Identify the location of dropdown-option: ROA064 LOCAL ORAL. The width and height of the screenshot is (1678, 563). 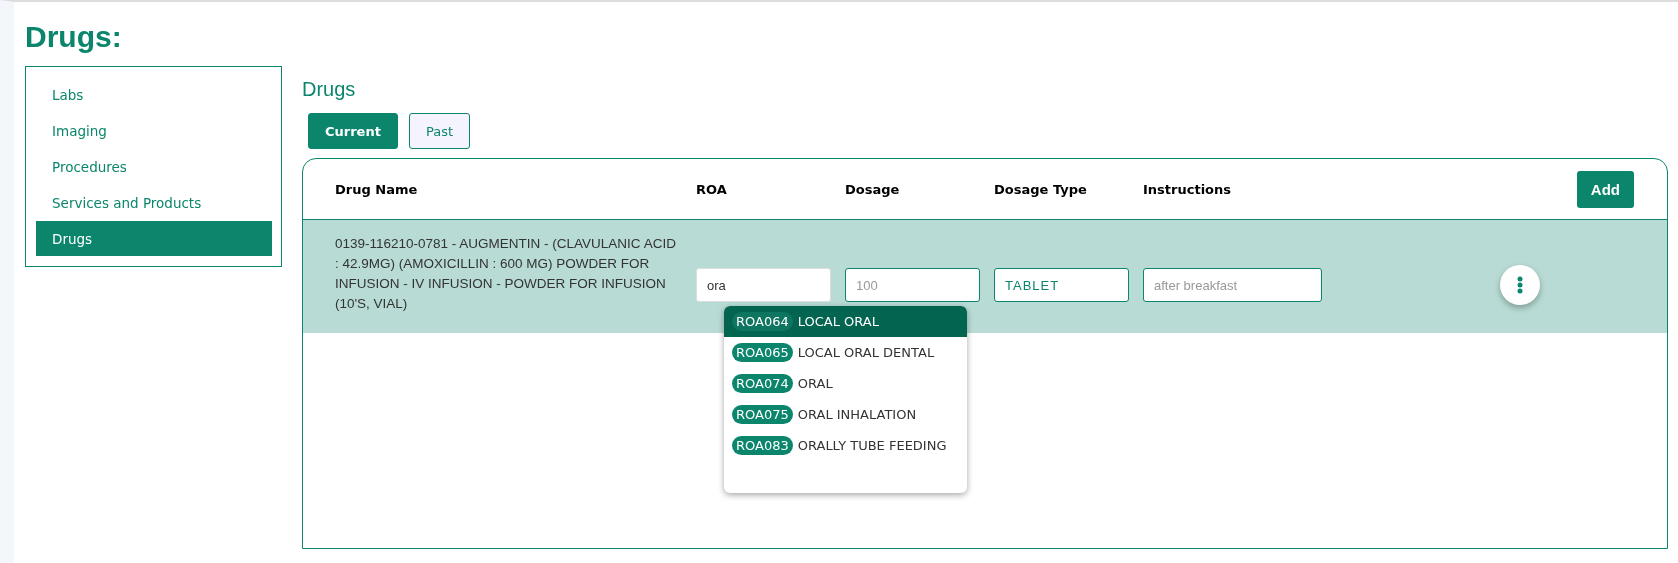
(845, 321).